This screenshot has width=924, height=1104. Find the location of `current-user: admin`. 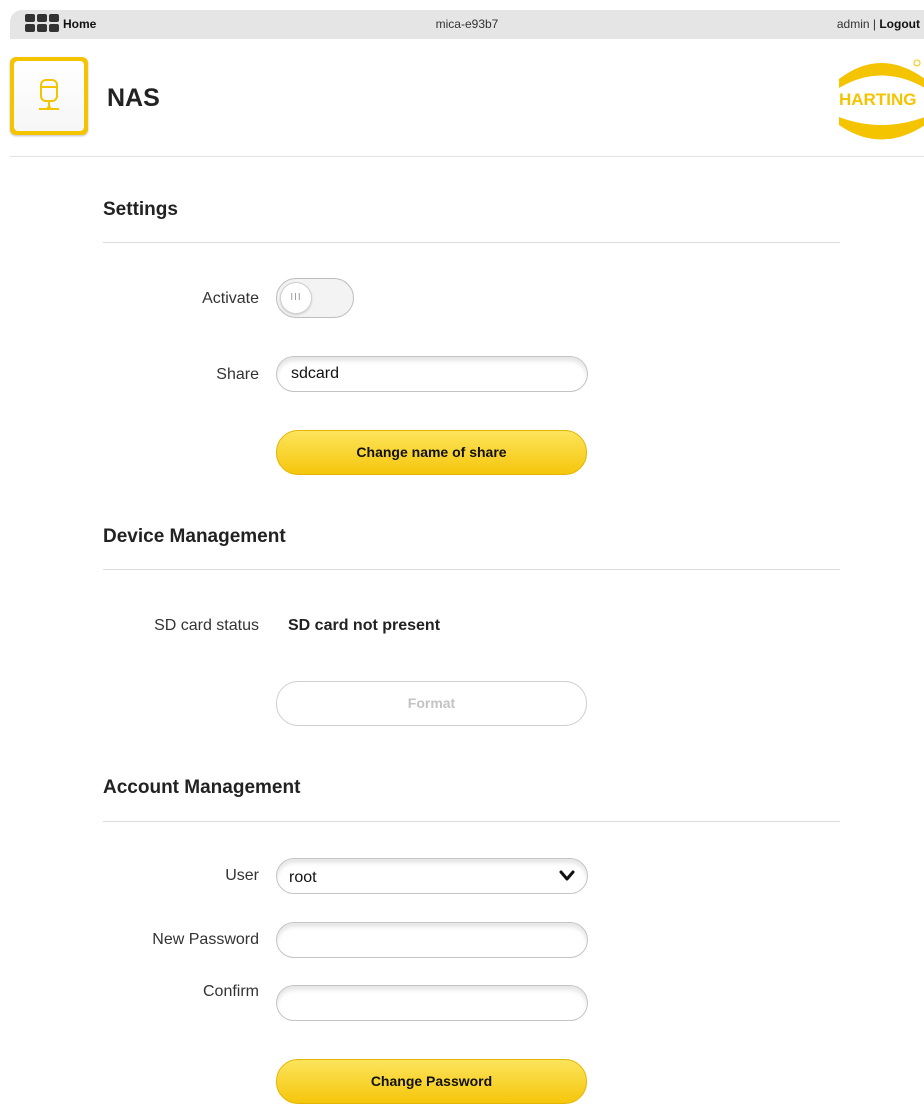

current-user: admin is located at coordinates (853, 24).